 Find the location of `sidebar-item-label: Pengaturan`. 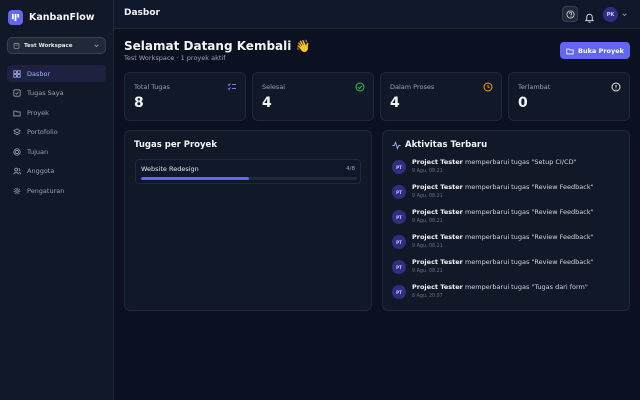

sidebar-item-label: Pengaturan is located at coordinates (46, 190).